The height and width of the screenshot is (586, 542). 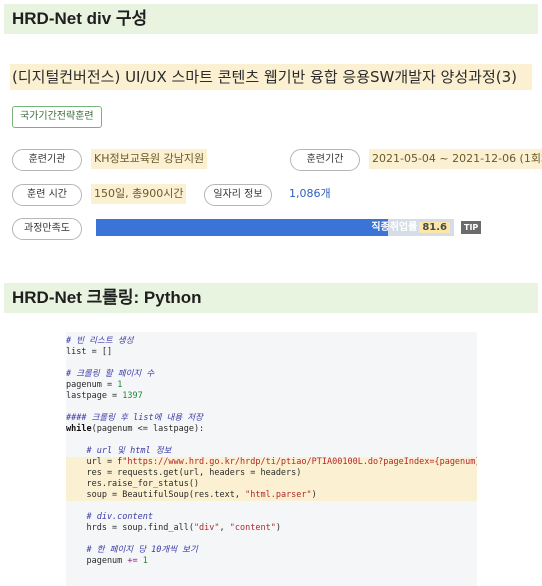 I want to click on tip-button: TIP, so click(x=471, y=227).